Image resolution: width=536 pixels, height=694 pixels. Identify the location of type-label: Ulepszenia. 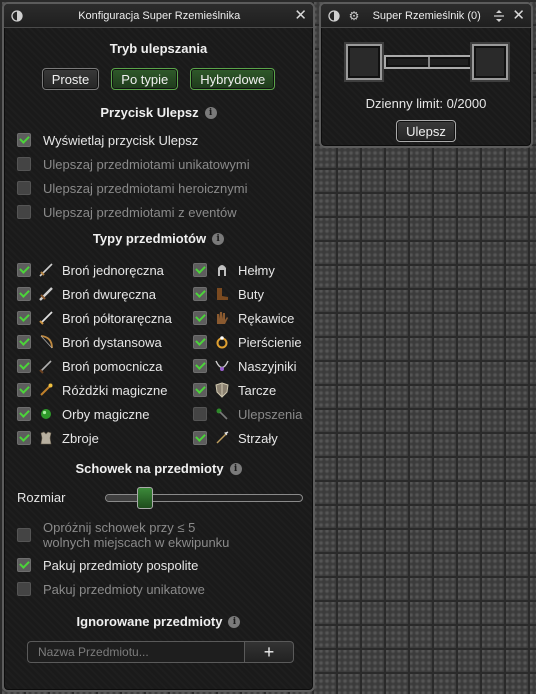
(270, 414).